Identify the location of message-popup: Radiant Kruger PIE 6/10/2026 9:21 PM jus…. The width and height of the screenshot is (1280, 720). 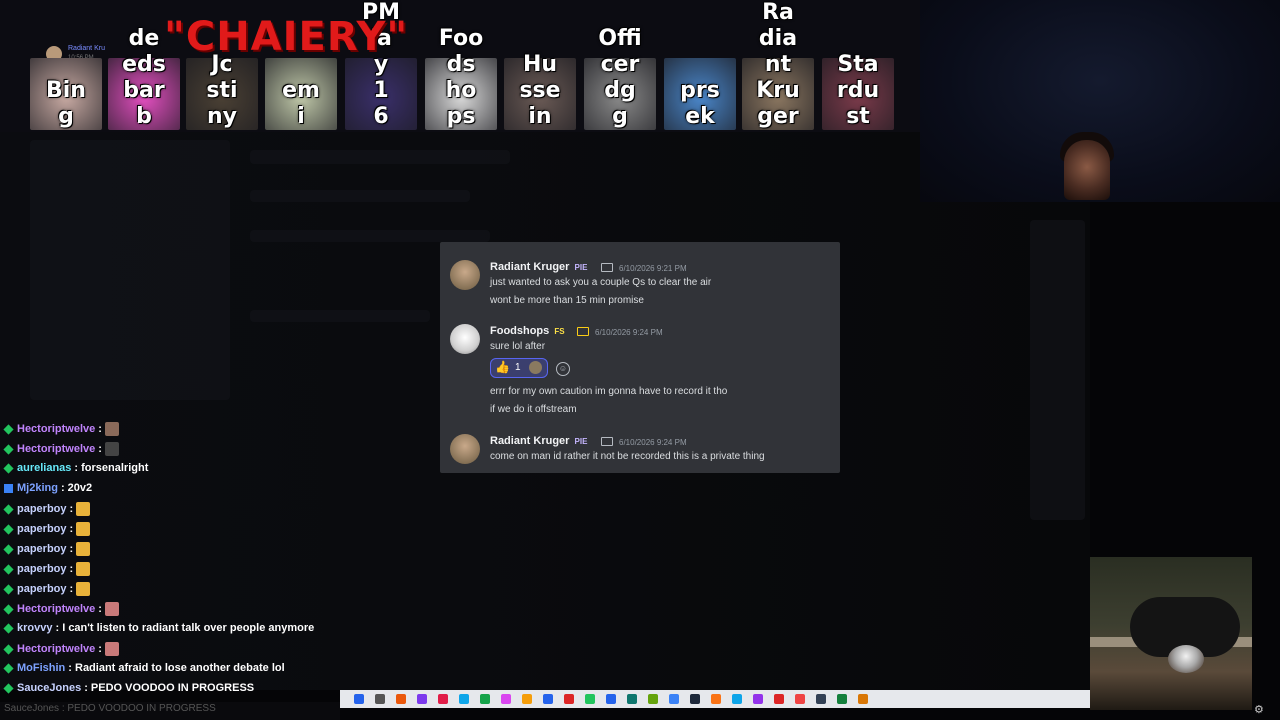
(640, 357).